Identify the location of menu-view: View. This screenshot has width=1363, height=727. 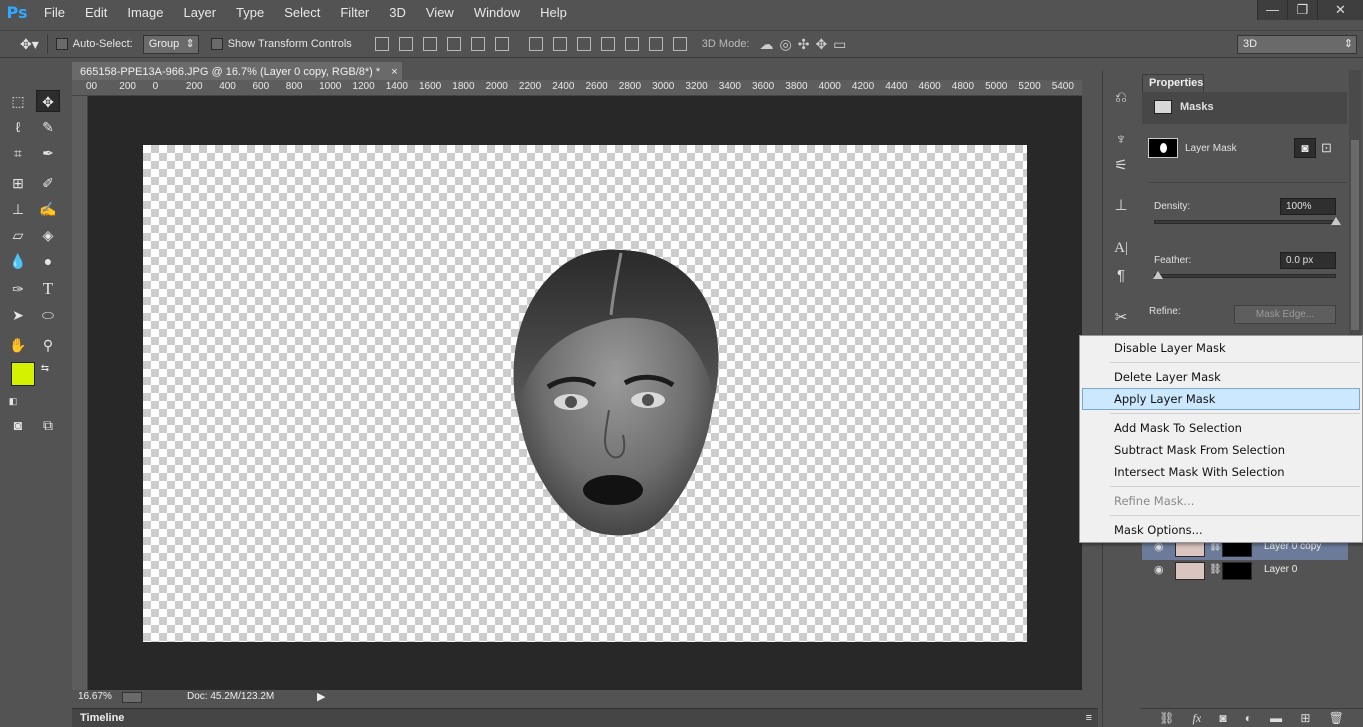
(440, 13).